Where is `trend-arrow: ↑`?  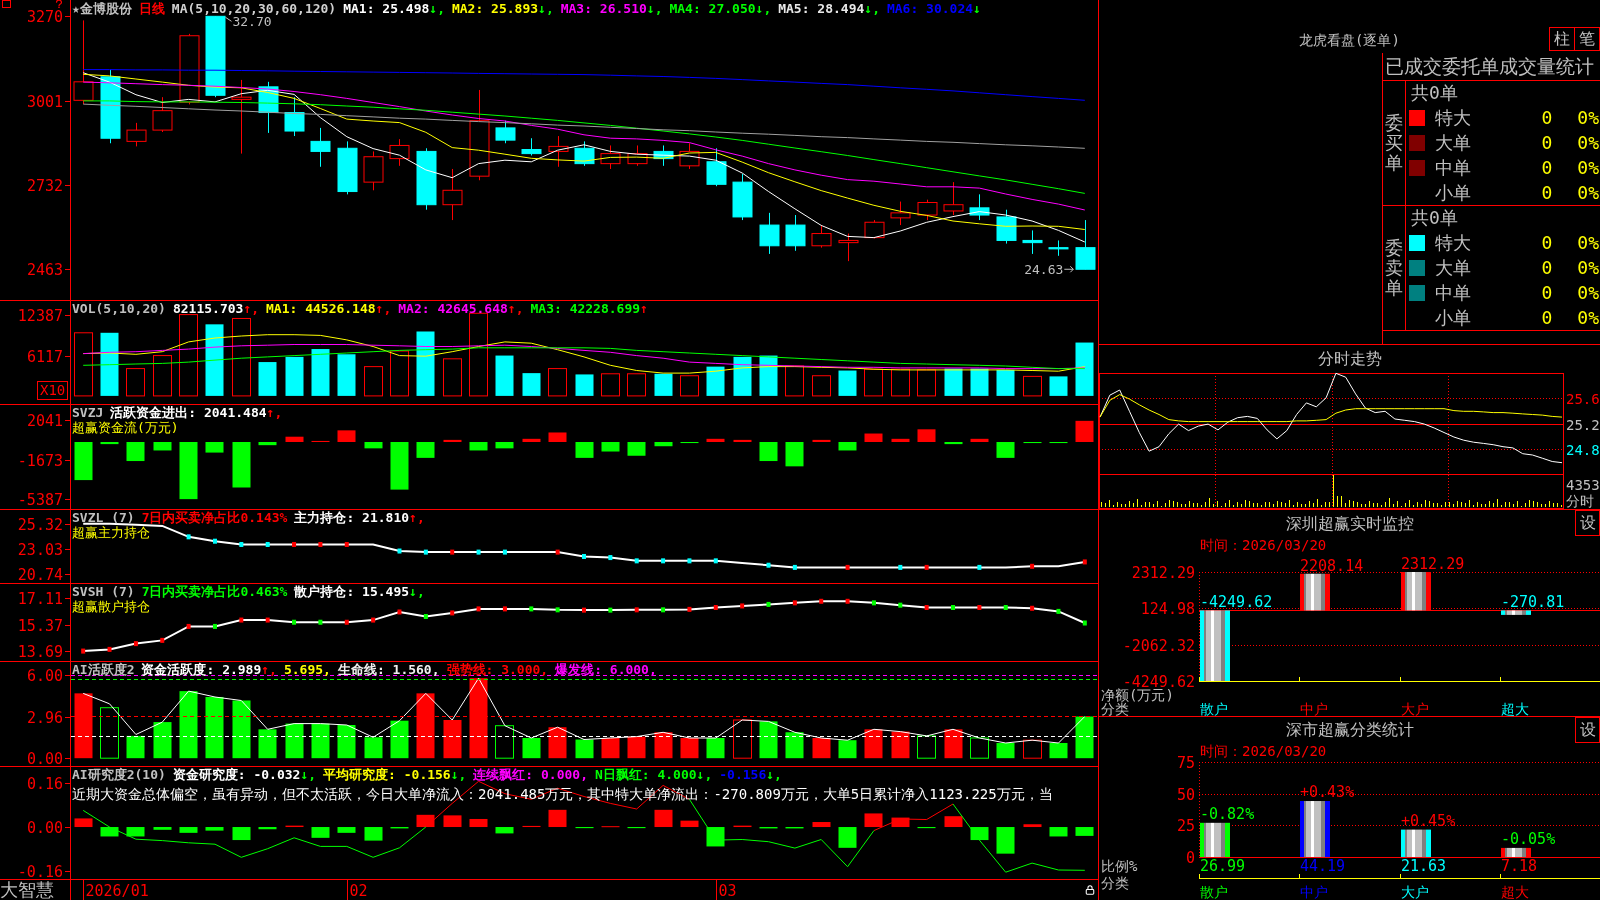
trend-arrow: ↑ is located at coordinates (644, 308).